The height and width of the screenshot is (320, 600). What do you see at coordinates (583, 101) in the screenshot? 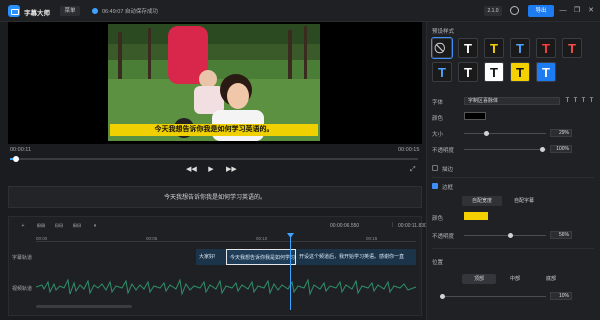
I see `underline-icon: T` at bounding box center [583, 101].